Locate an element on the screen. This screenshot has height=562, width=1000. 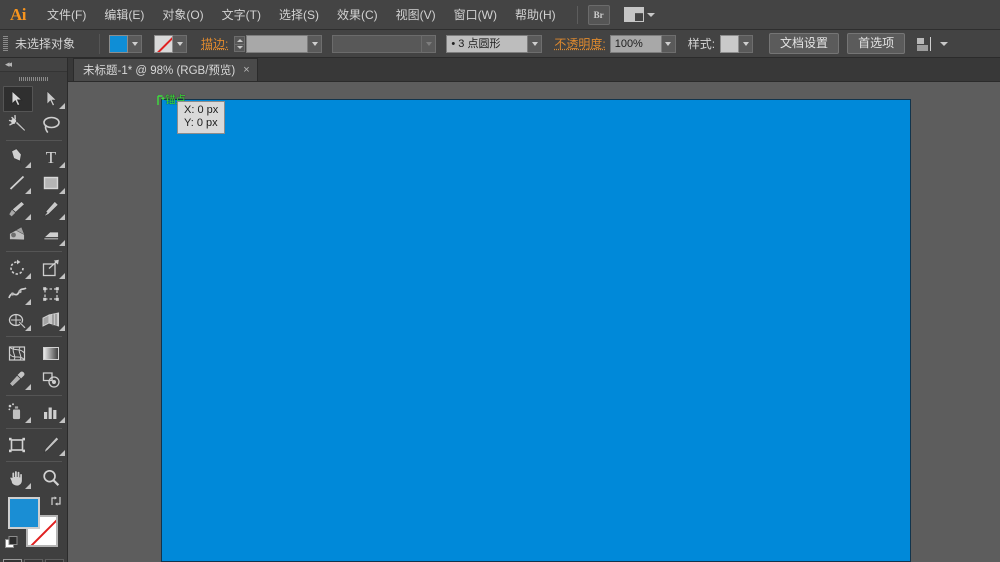
graphic-style-swatch is located at coordinates (730, 43).